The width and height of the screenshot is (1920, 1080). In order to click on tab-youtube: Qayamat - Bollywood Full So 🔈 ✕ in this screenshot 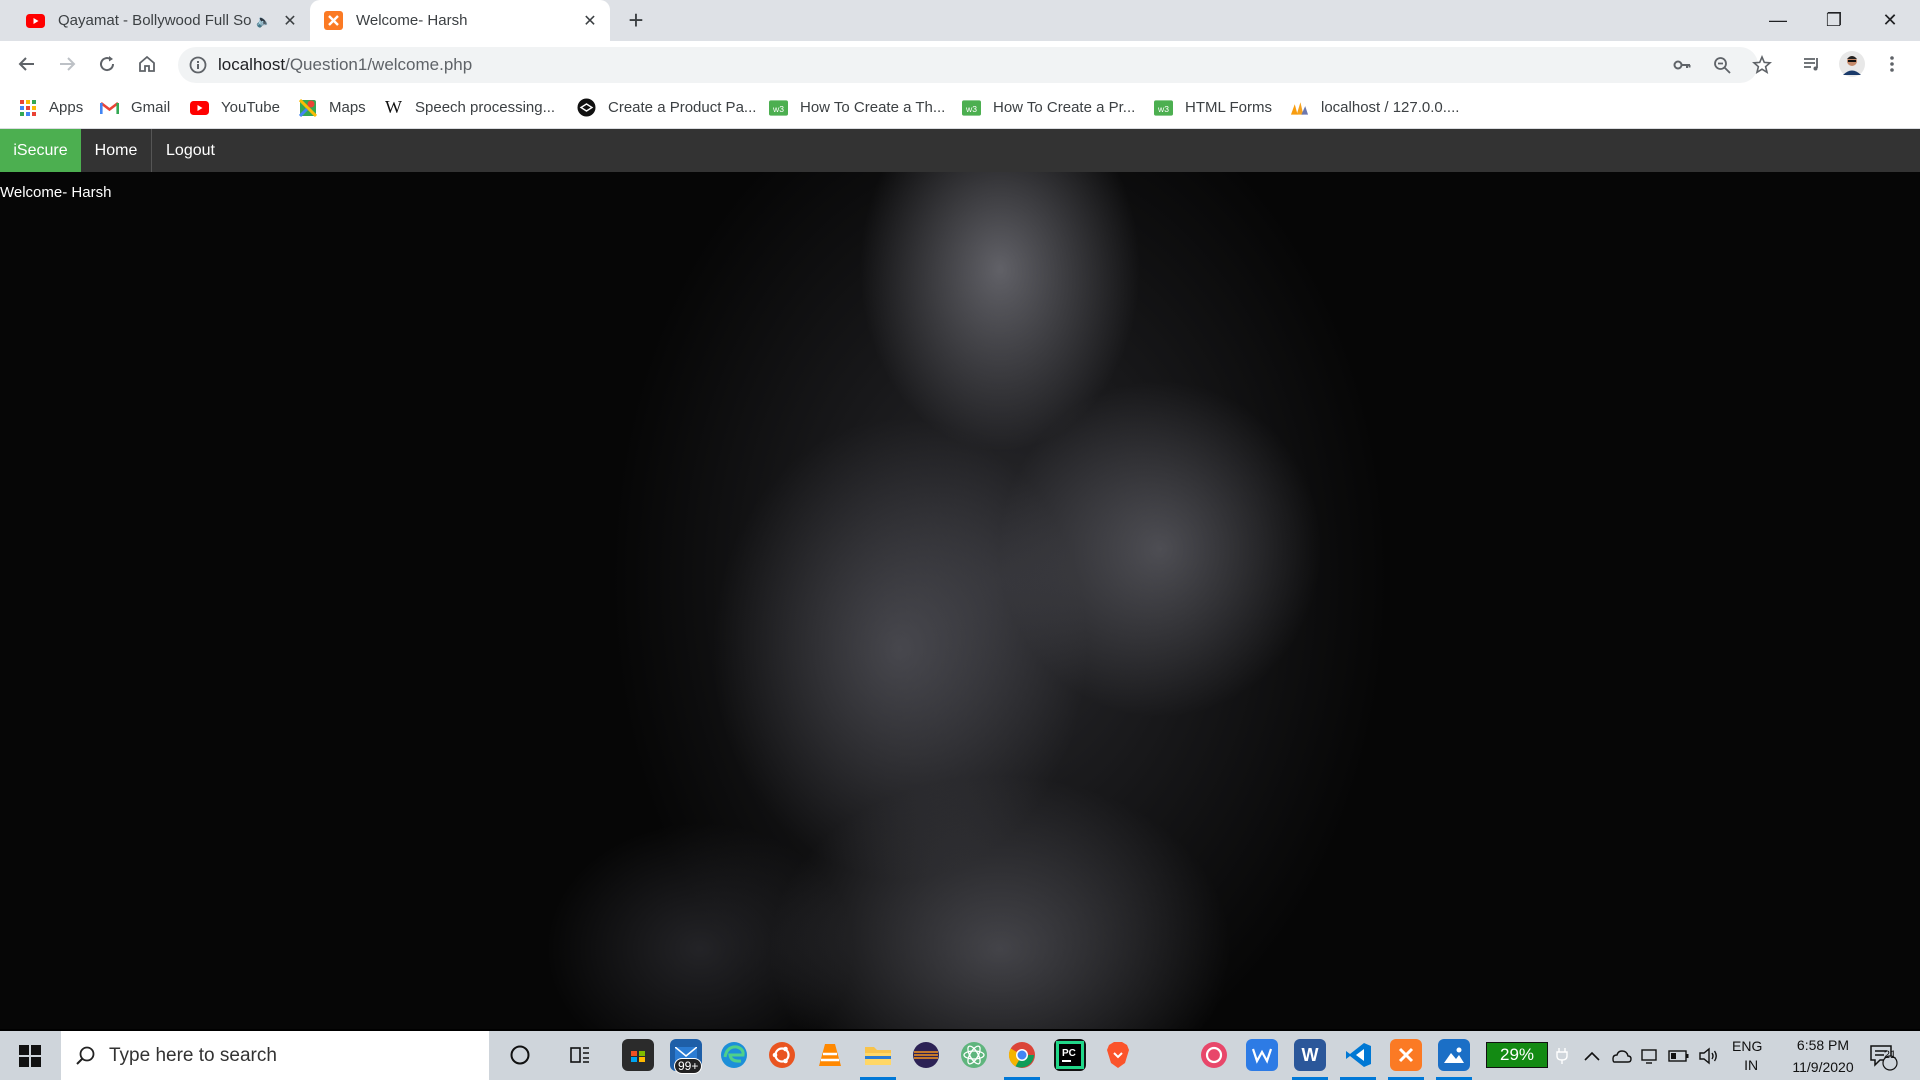, I will do `click(161, 20)`.